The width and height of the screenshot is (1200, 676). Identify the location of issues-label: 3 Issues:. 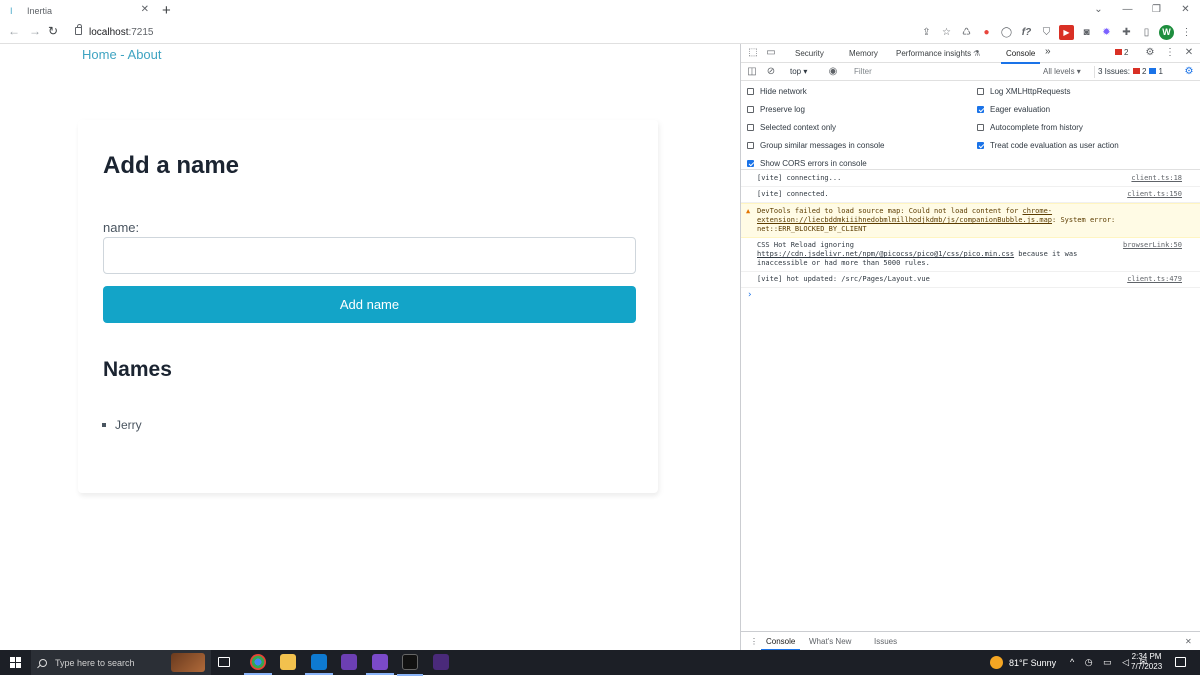
(1114, 71).